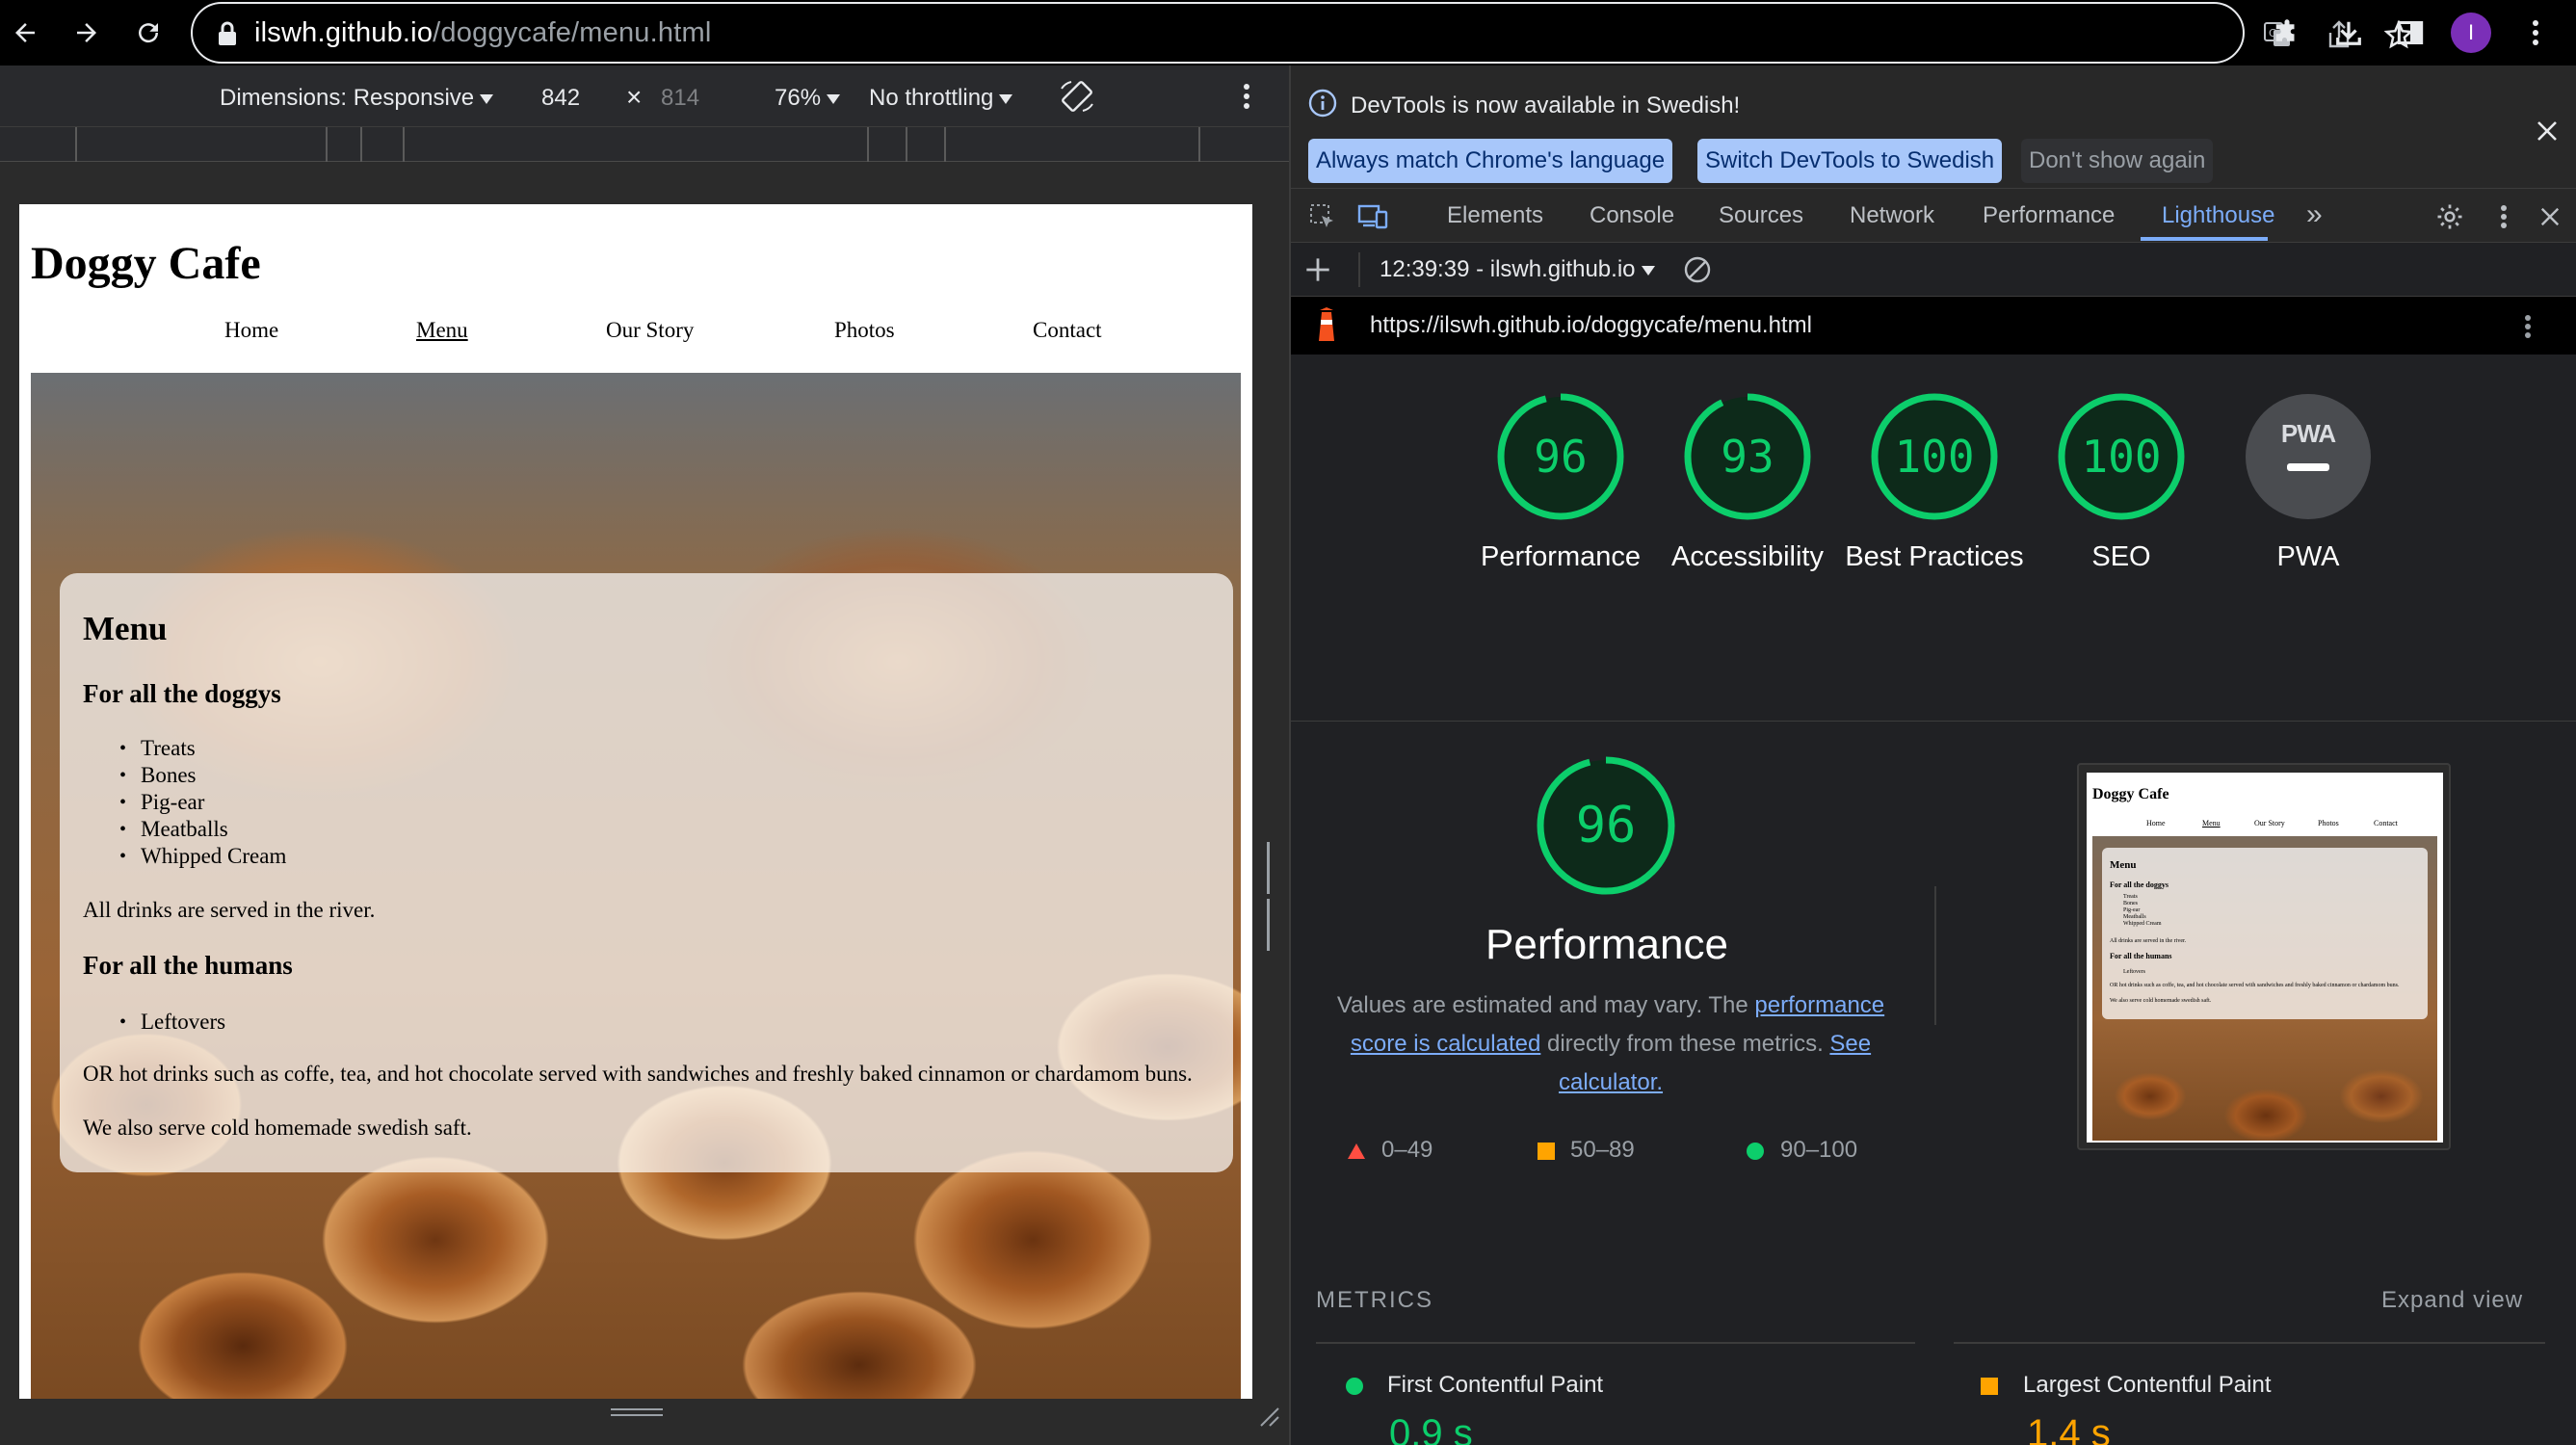 This screenshot has height=1445, width=2576. I want to click on infobar-close-icon, so click(2548, 133).